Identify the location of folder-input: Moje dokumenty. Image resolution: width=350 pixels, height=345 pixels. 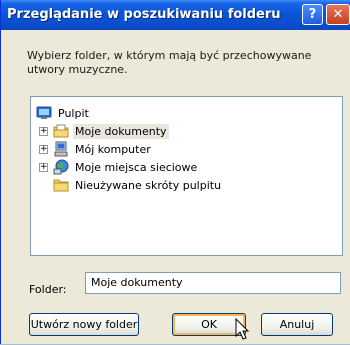
(213, 283).